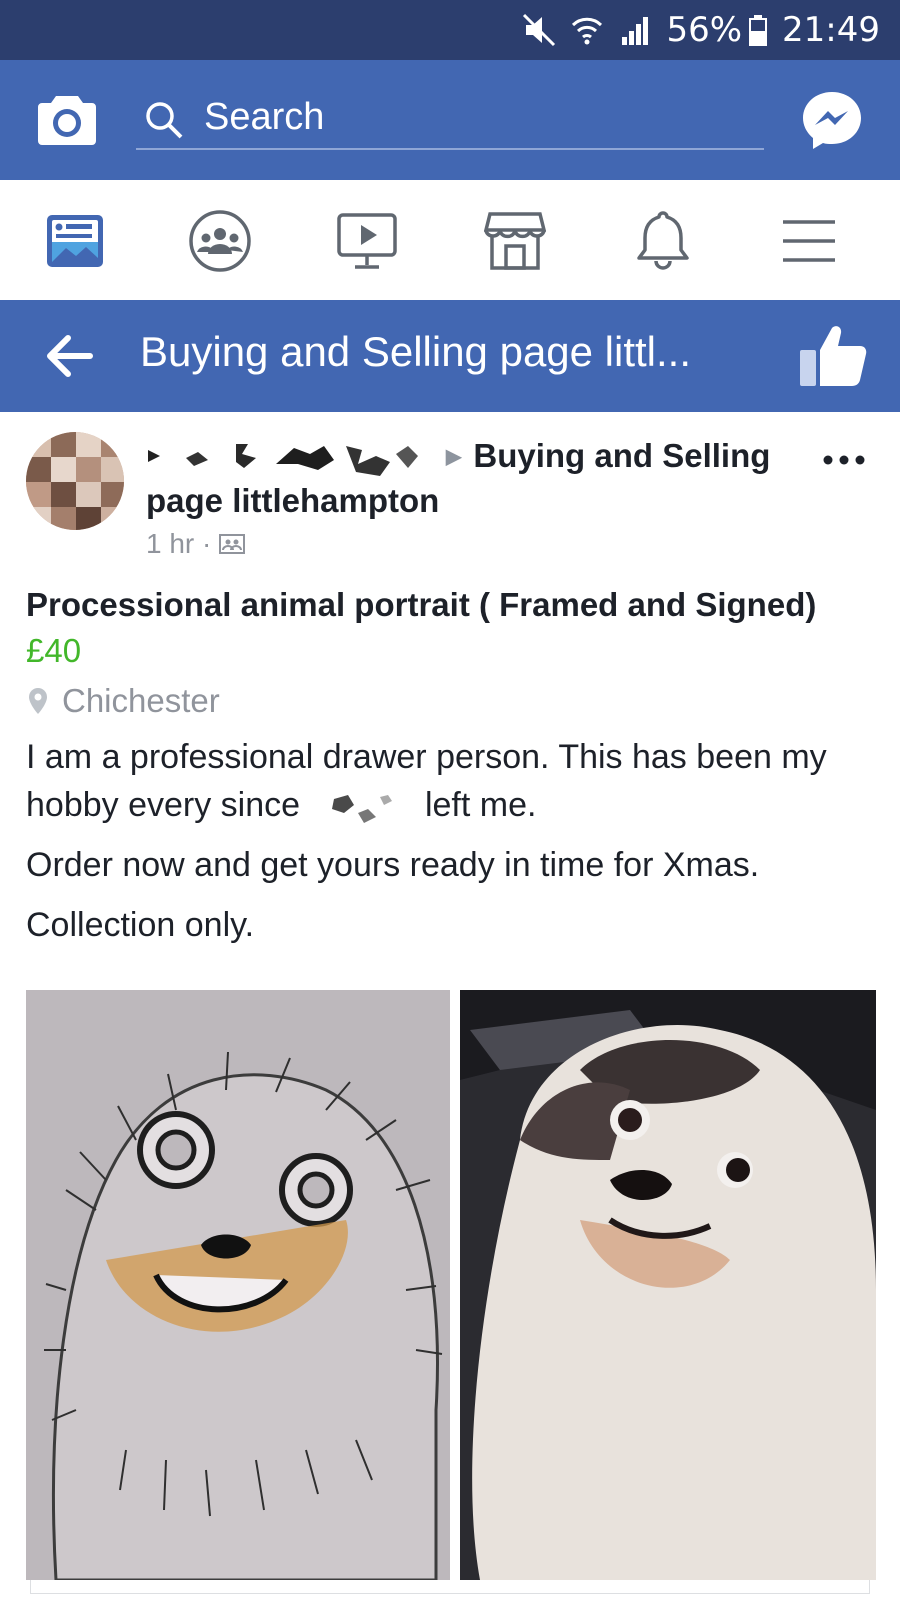 This screenshot has height=1600, width=900. I want to click on more-icon, so click(844, 460).